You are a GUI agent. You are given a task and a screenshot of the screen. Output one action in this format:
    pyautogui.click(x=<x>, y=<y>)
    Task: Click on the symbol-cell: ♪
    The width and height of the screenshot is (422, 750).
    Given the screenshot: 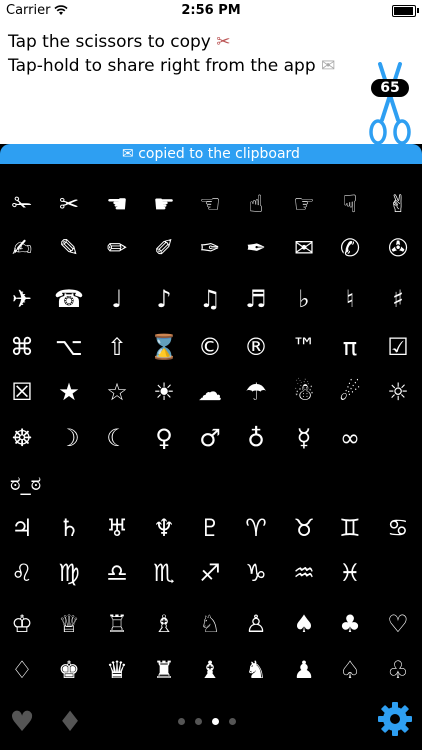 What is the action you would take?
    pyautogui.click(x=164, y=299)
    